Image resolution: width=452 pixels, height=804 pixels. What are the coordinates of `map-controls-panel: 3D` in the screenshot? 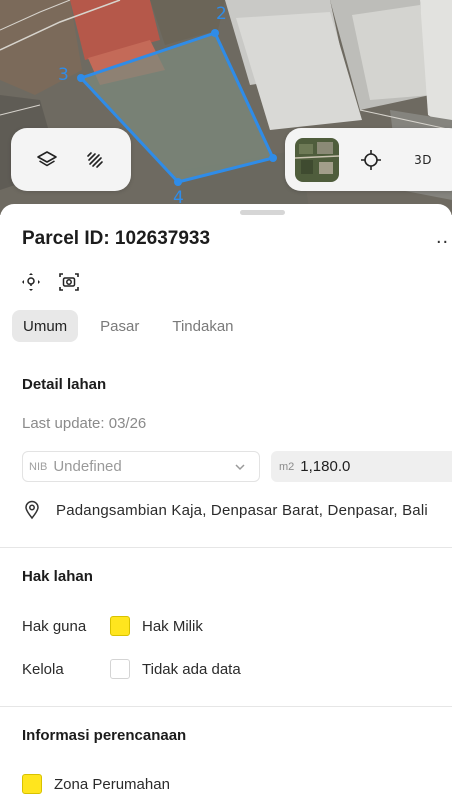 It's located at (368, 159).